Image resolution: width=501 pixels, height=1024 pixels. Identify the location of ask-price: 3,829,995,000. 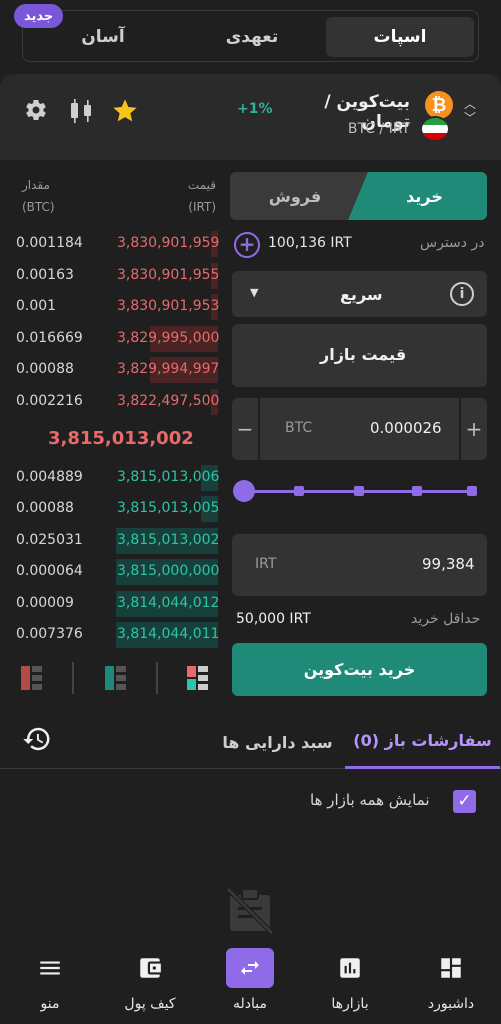
(168, 338).